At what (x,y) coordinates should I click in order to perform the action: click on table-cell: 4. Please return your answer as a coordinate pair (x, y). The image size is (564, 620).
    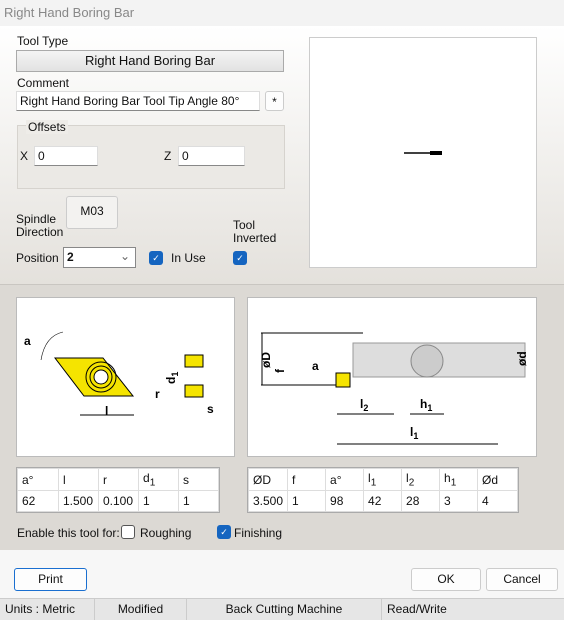
    Looking at the image, I should click on (498, 501).